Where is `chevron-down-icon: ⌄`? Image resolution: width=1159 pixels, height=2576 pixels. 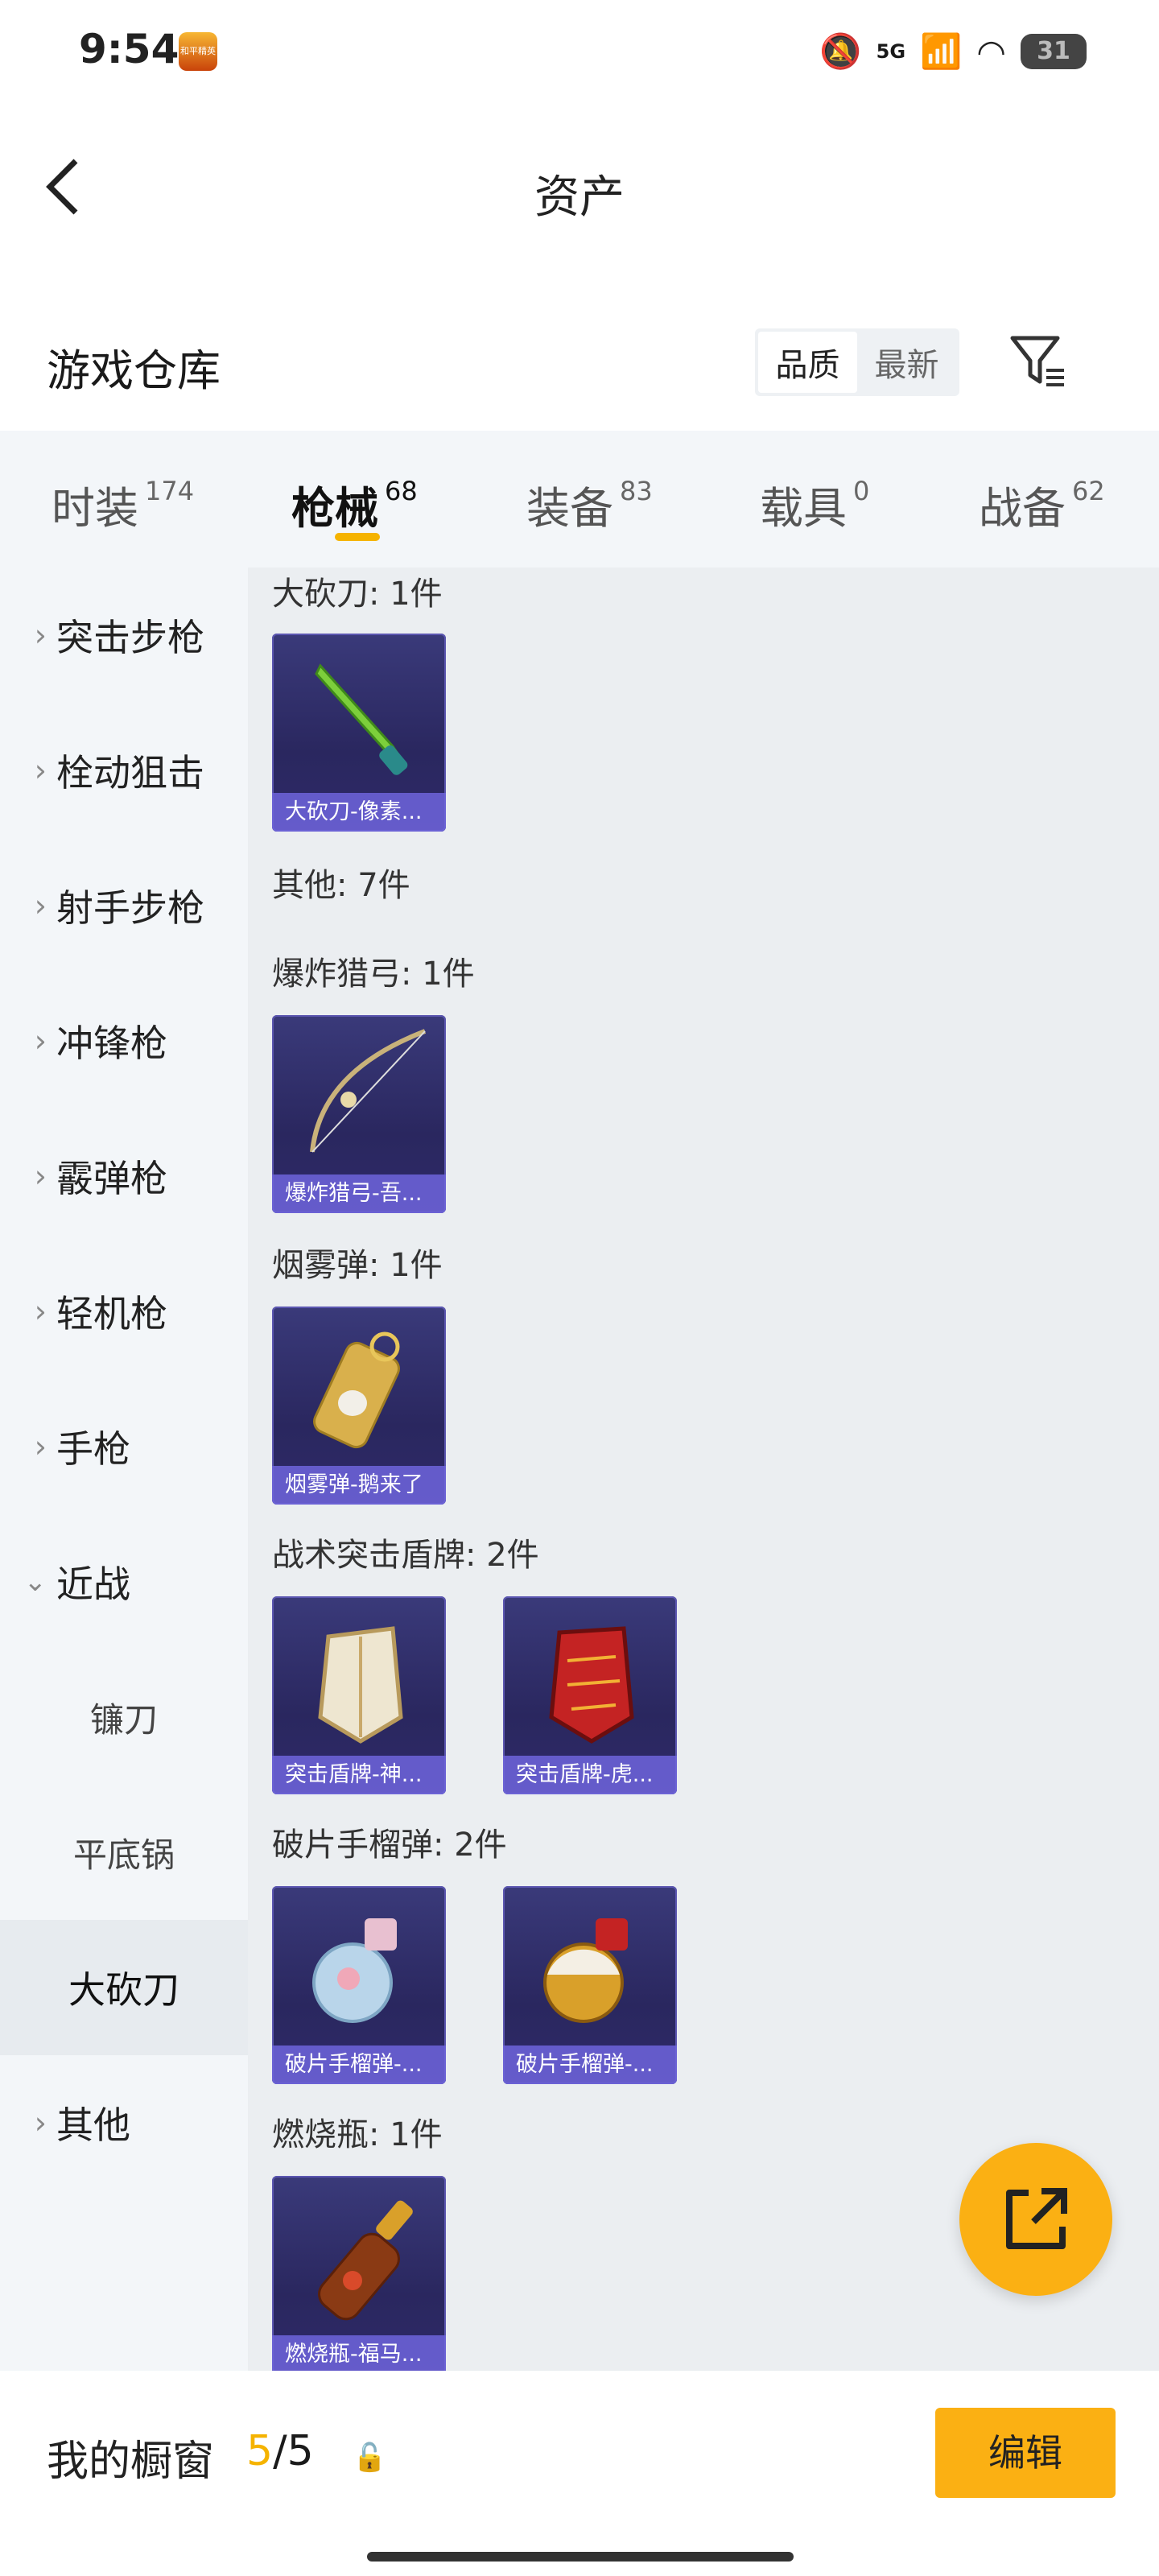 chevron-down-icon: ⌄ is located at coordinates (35, 1582).